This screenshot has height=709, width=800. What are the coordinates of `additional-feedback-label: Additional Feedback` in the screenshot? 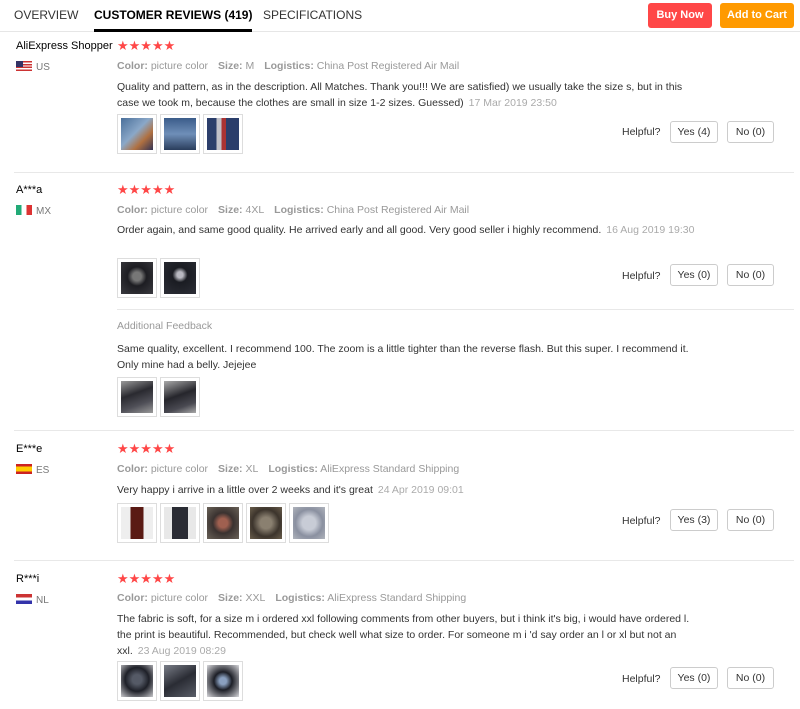 It's located at (165, 326).